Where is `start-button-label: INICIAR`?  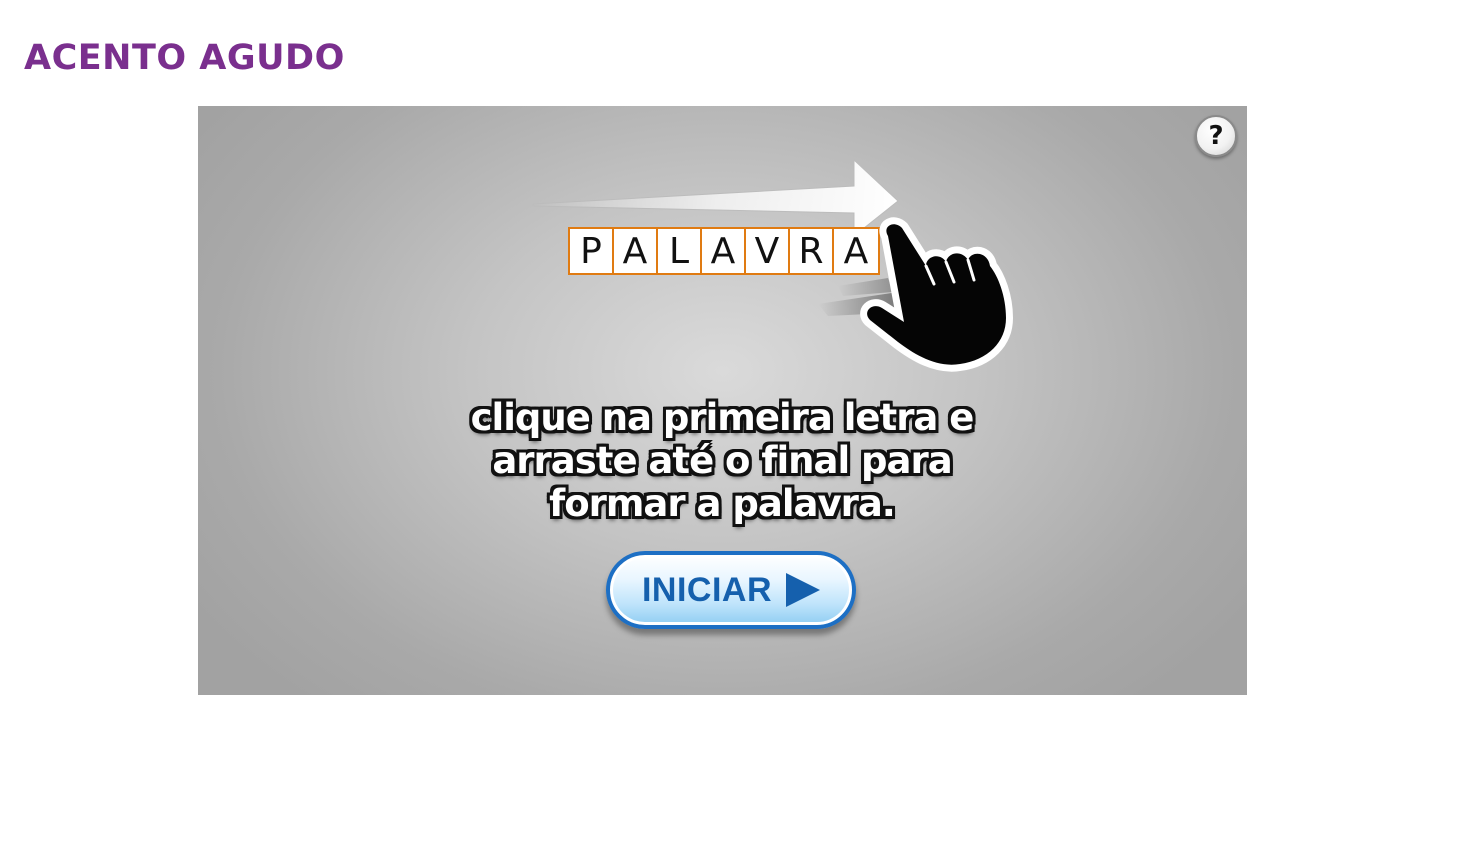 start-button-label: INICIAR is located at coordinates (707, 589).